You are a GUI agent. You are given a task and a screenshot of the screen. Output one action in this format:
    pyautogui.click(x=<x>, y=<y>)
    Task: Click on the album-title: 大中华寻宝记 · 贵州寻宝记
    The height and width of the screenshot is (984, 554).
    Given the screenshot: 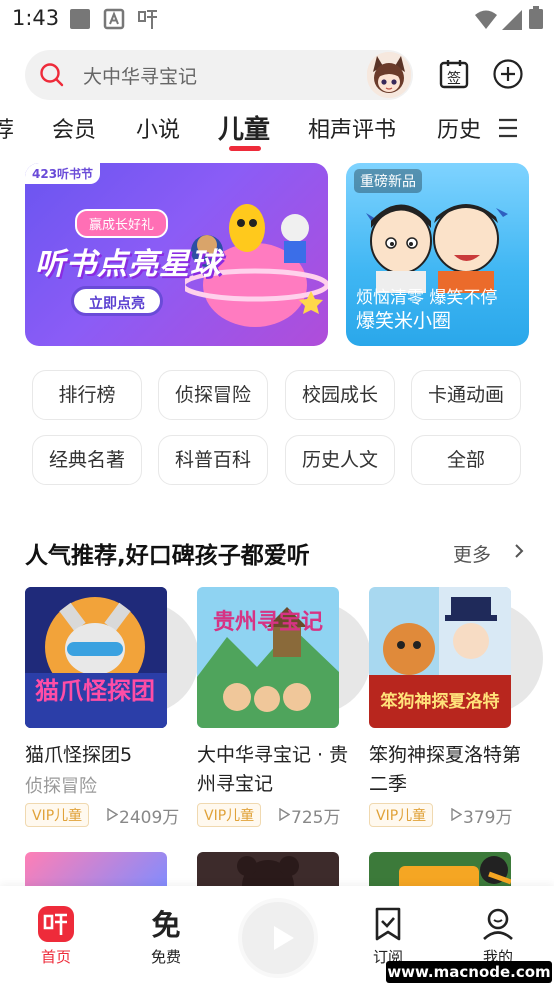 What is the action you would take?
    pyautogui.click(x=273, y=769)
    